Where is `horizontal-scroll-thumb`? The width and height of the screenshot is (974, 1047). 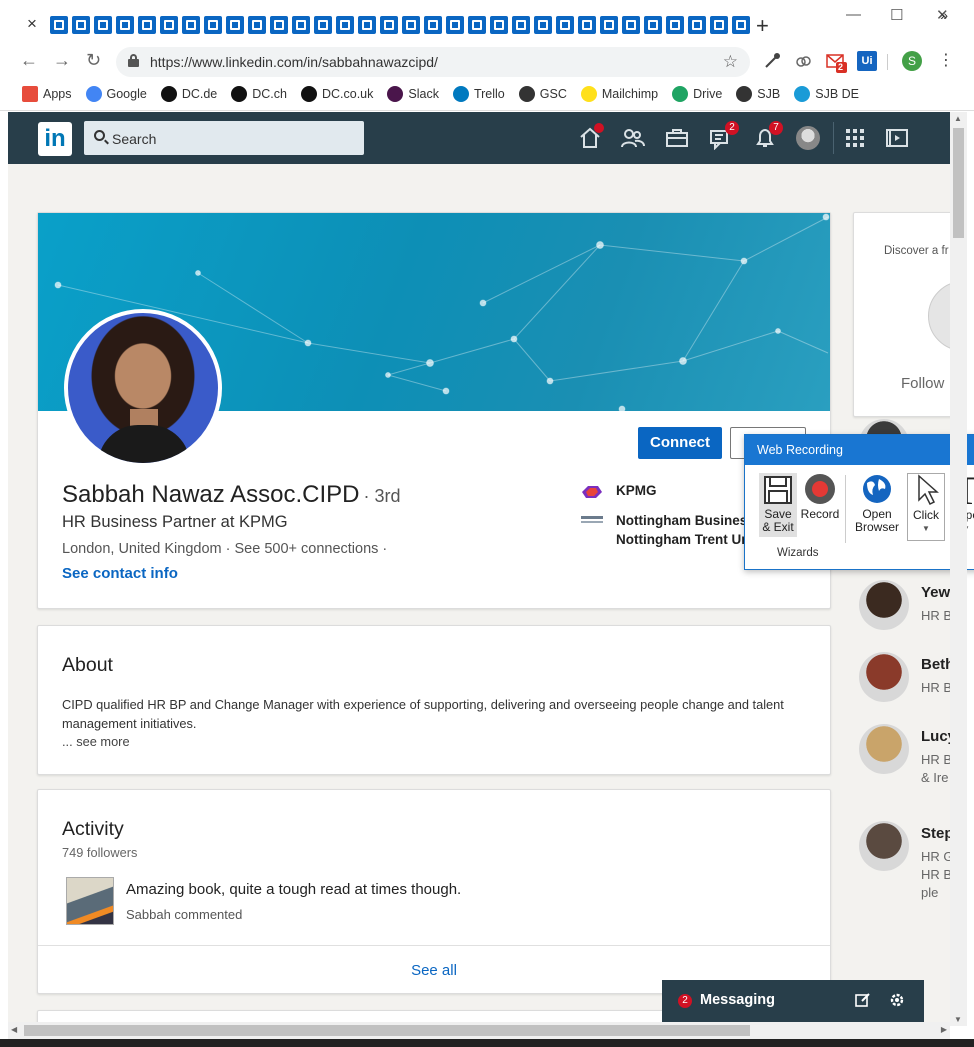 horizontal-scroll-thumb is located at coordinates (387, 1030).